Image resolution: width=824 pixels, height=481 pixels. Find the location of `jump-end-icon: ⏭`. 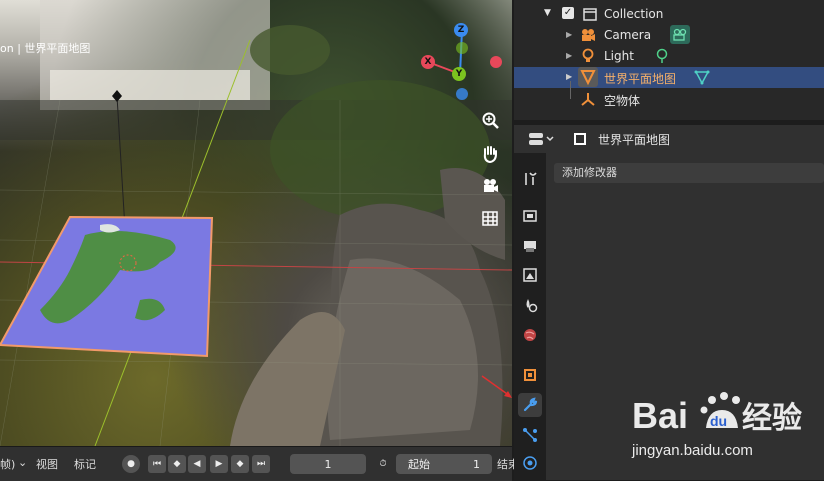

jump-end-icon: ⏭ is located at coordinates (261, 464).